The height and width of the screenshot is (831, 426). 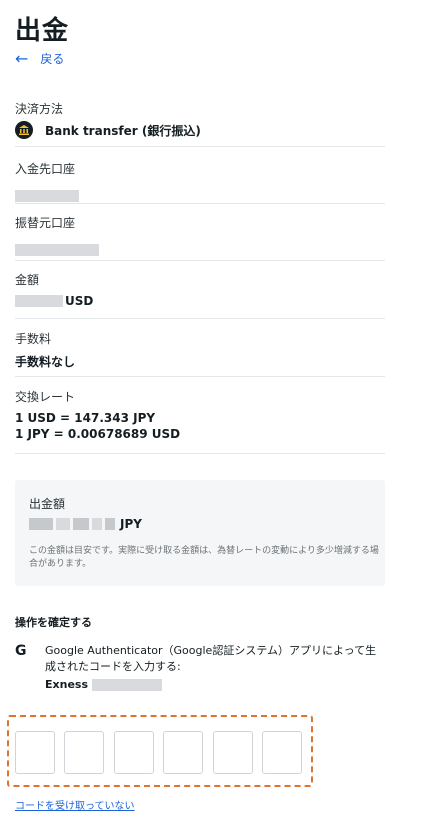 What do you see at coordinates (22, 58) in the screenshot?
I see `arrow-left-icon: ←` at bounding box center [22, 58].